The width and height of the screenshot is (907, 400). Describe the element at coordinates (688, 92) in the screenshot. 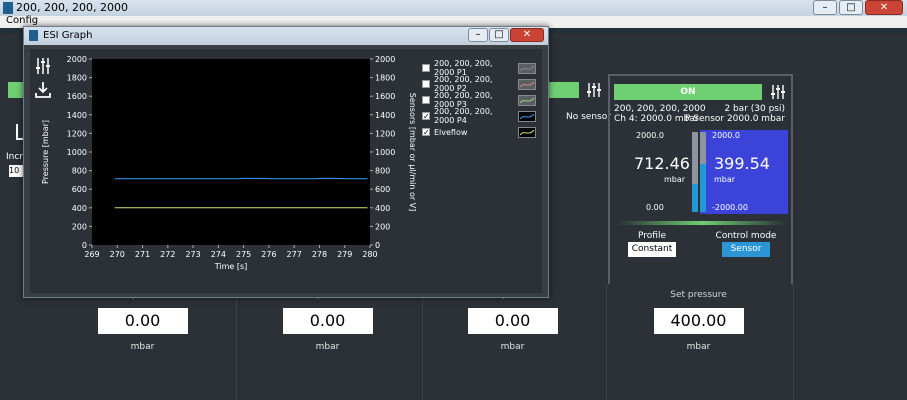

I see `channel4-on-button: ON` at that location.